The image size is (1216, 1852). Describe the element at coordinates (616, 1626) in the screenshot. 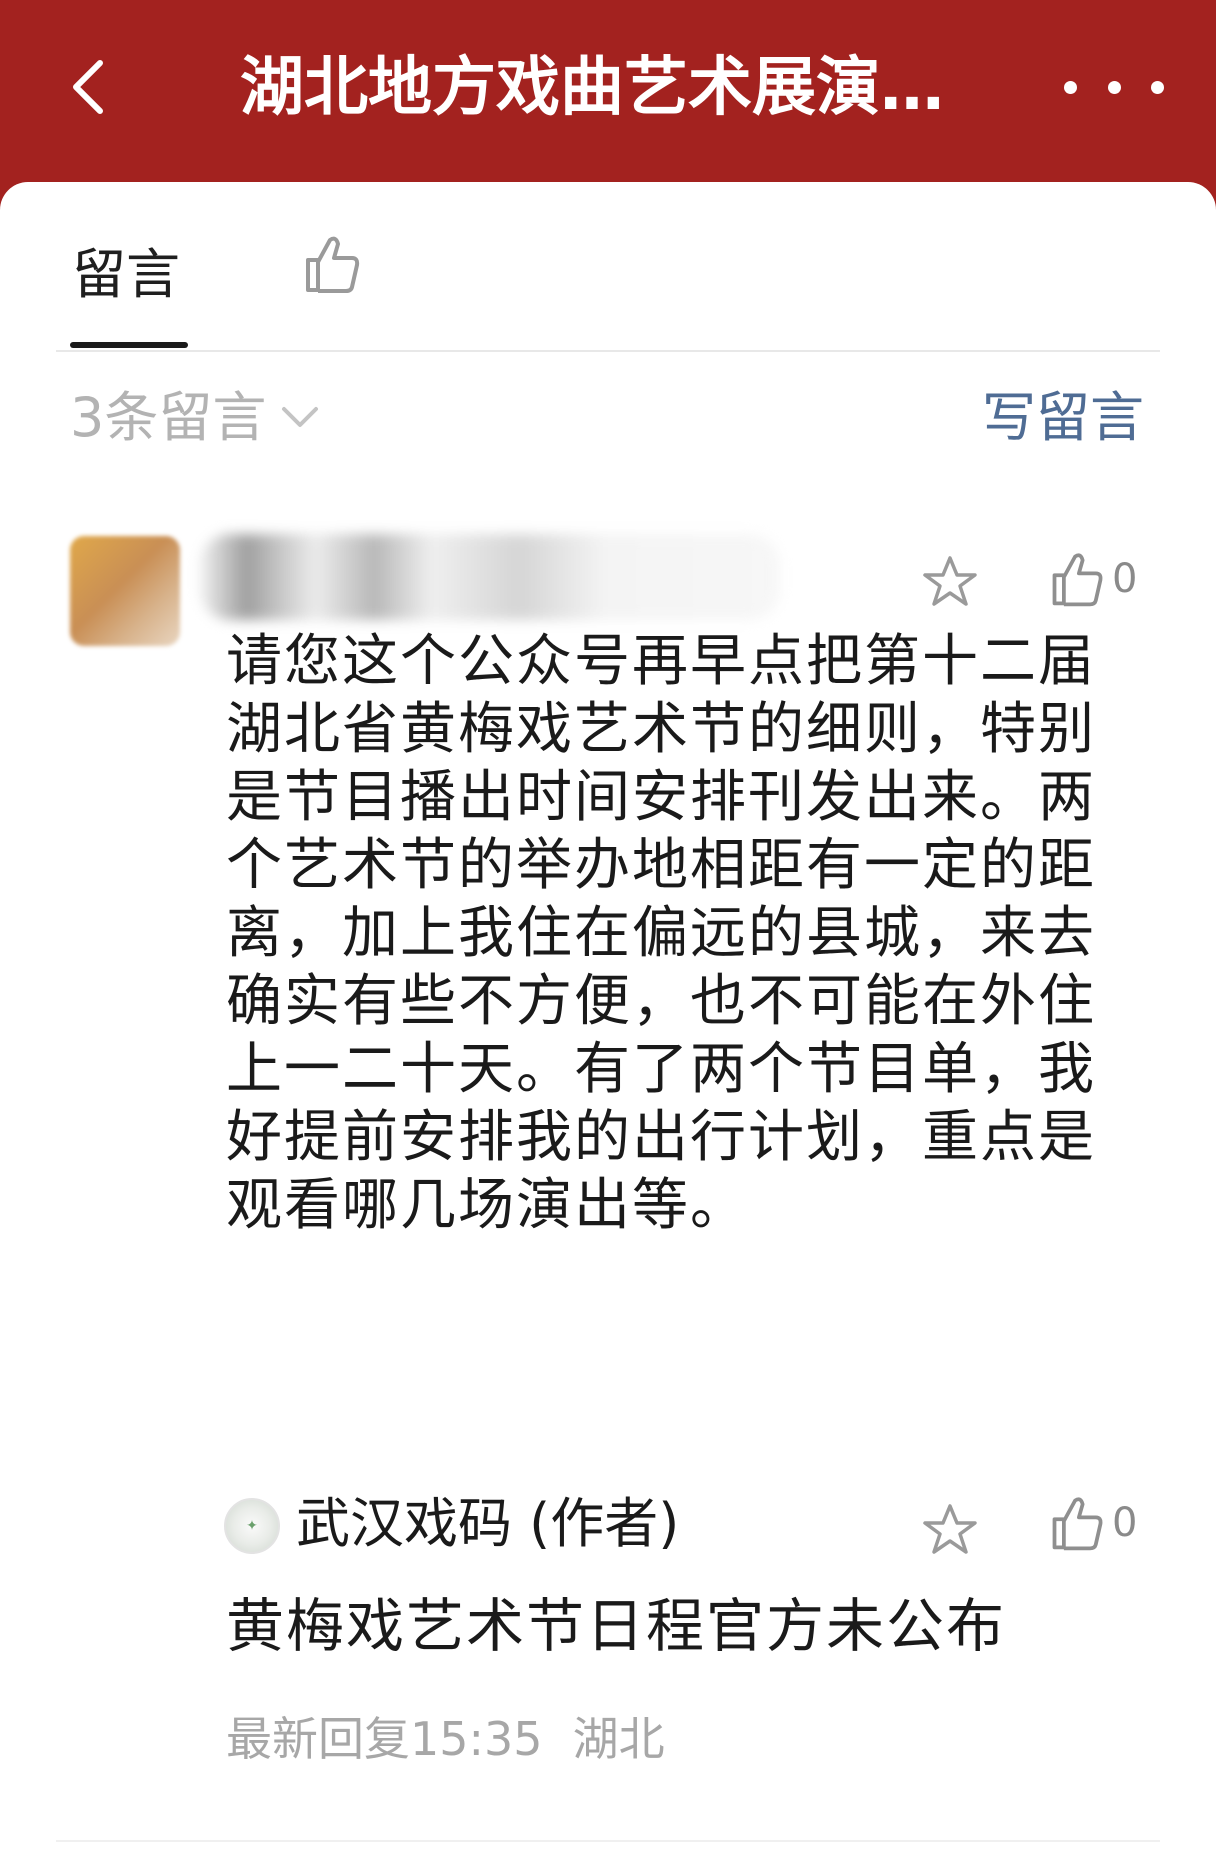

I see `reply-text: 黄梅戏艺术节日程官方未公布` at that location.